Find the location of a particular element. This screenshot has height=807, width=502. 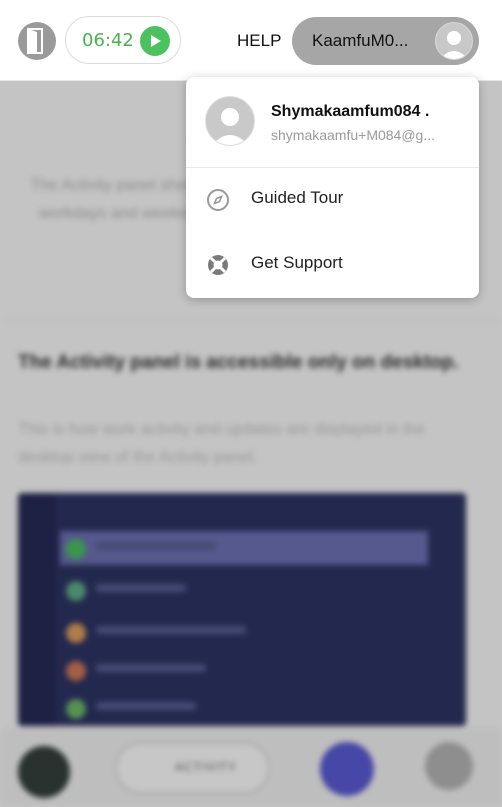

help-link: HELP is located at coordinates (259, 41).